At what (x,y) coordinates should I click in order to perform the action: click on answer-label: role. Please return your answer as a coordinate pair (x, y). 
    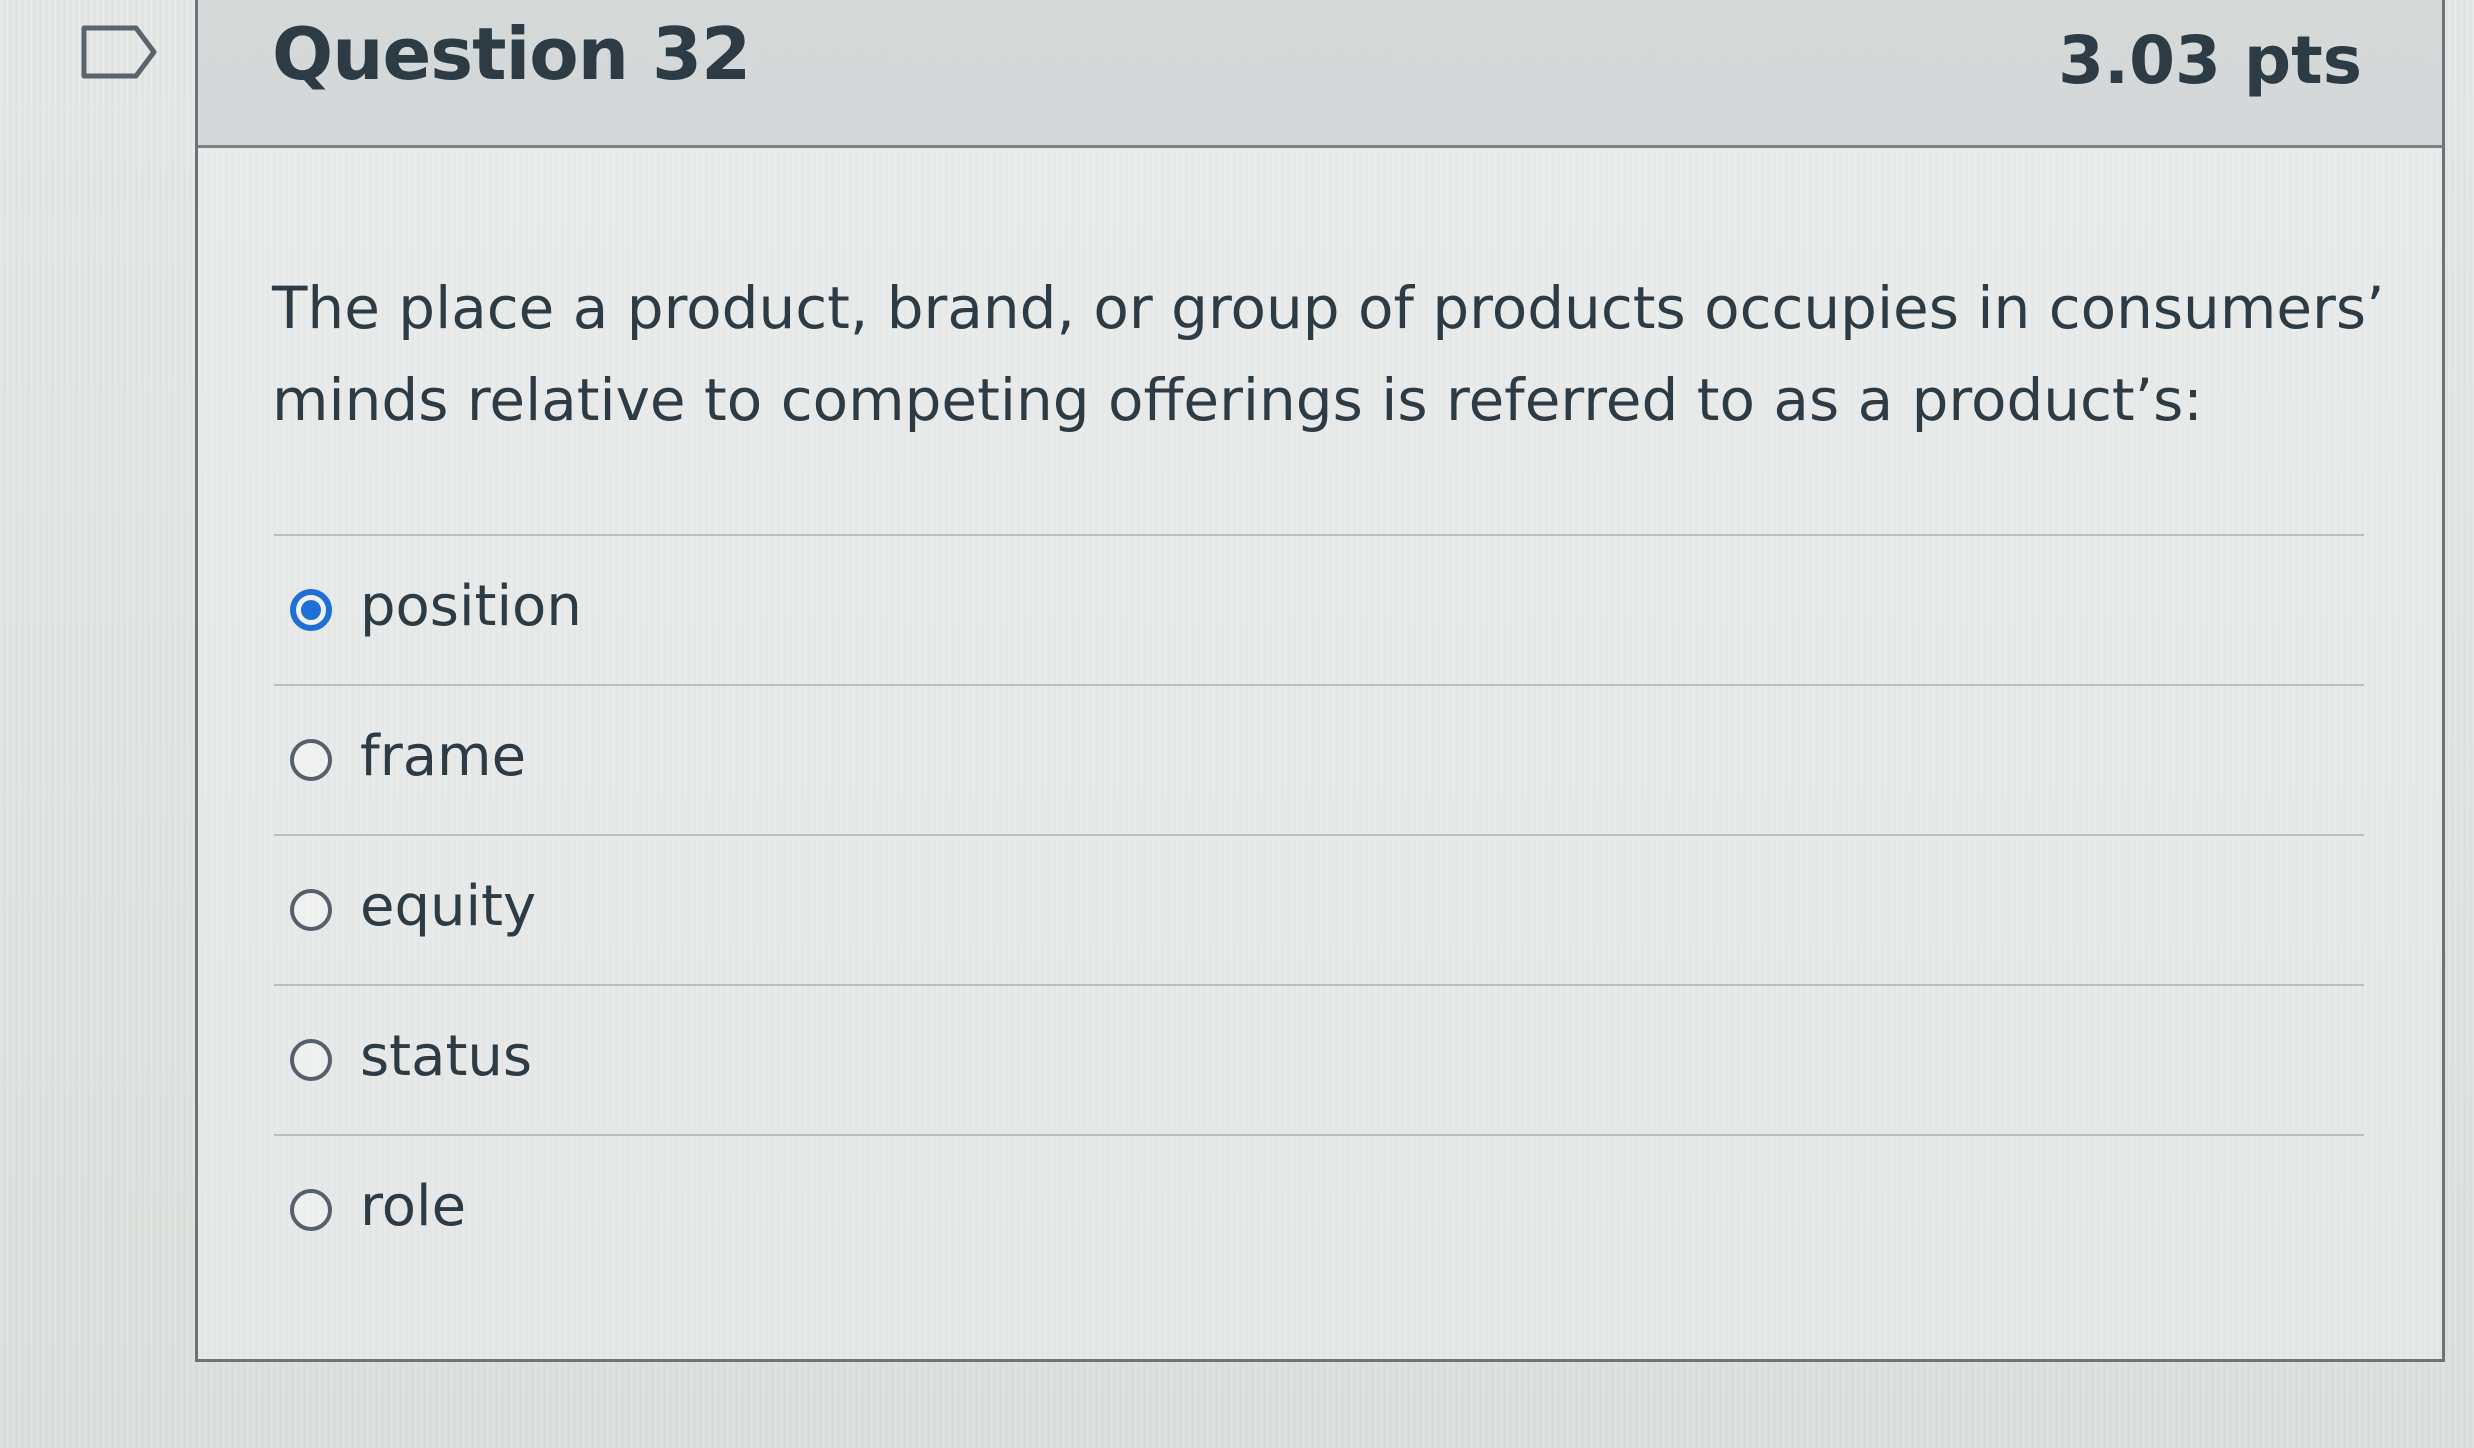
    Looking at the image, I should click on (413, 1206).